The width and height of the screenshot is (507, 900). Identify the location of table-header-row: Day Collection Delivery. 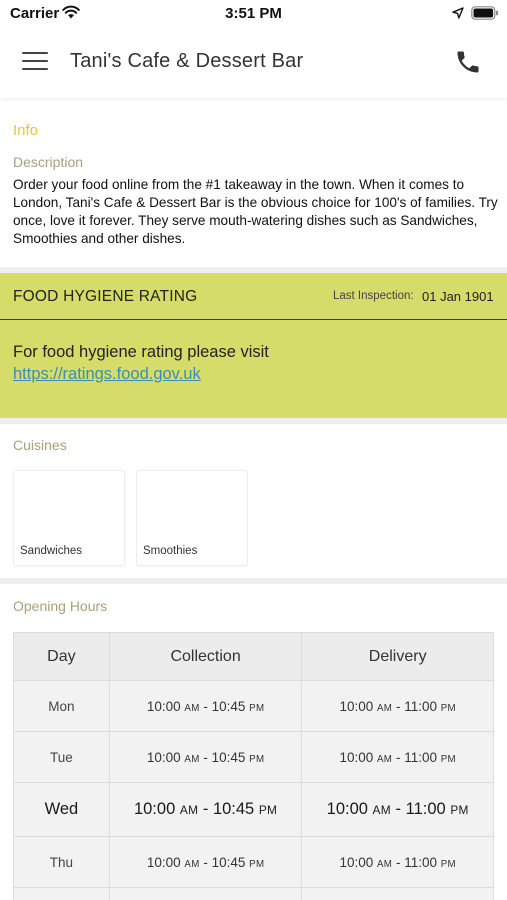
(253, 656).